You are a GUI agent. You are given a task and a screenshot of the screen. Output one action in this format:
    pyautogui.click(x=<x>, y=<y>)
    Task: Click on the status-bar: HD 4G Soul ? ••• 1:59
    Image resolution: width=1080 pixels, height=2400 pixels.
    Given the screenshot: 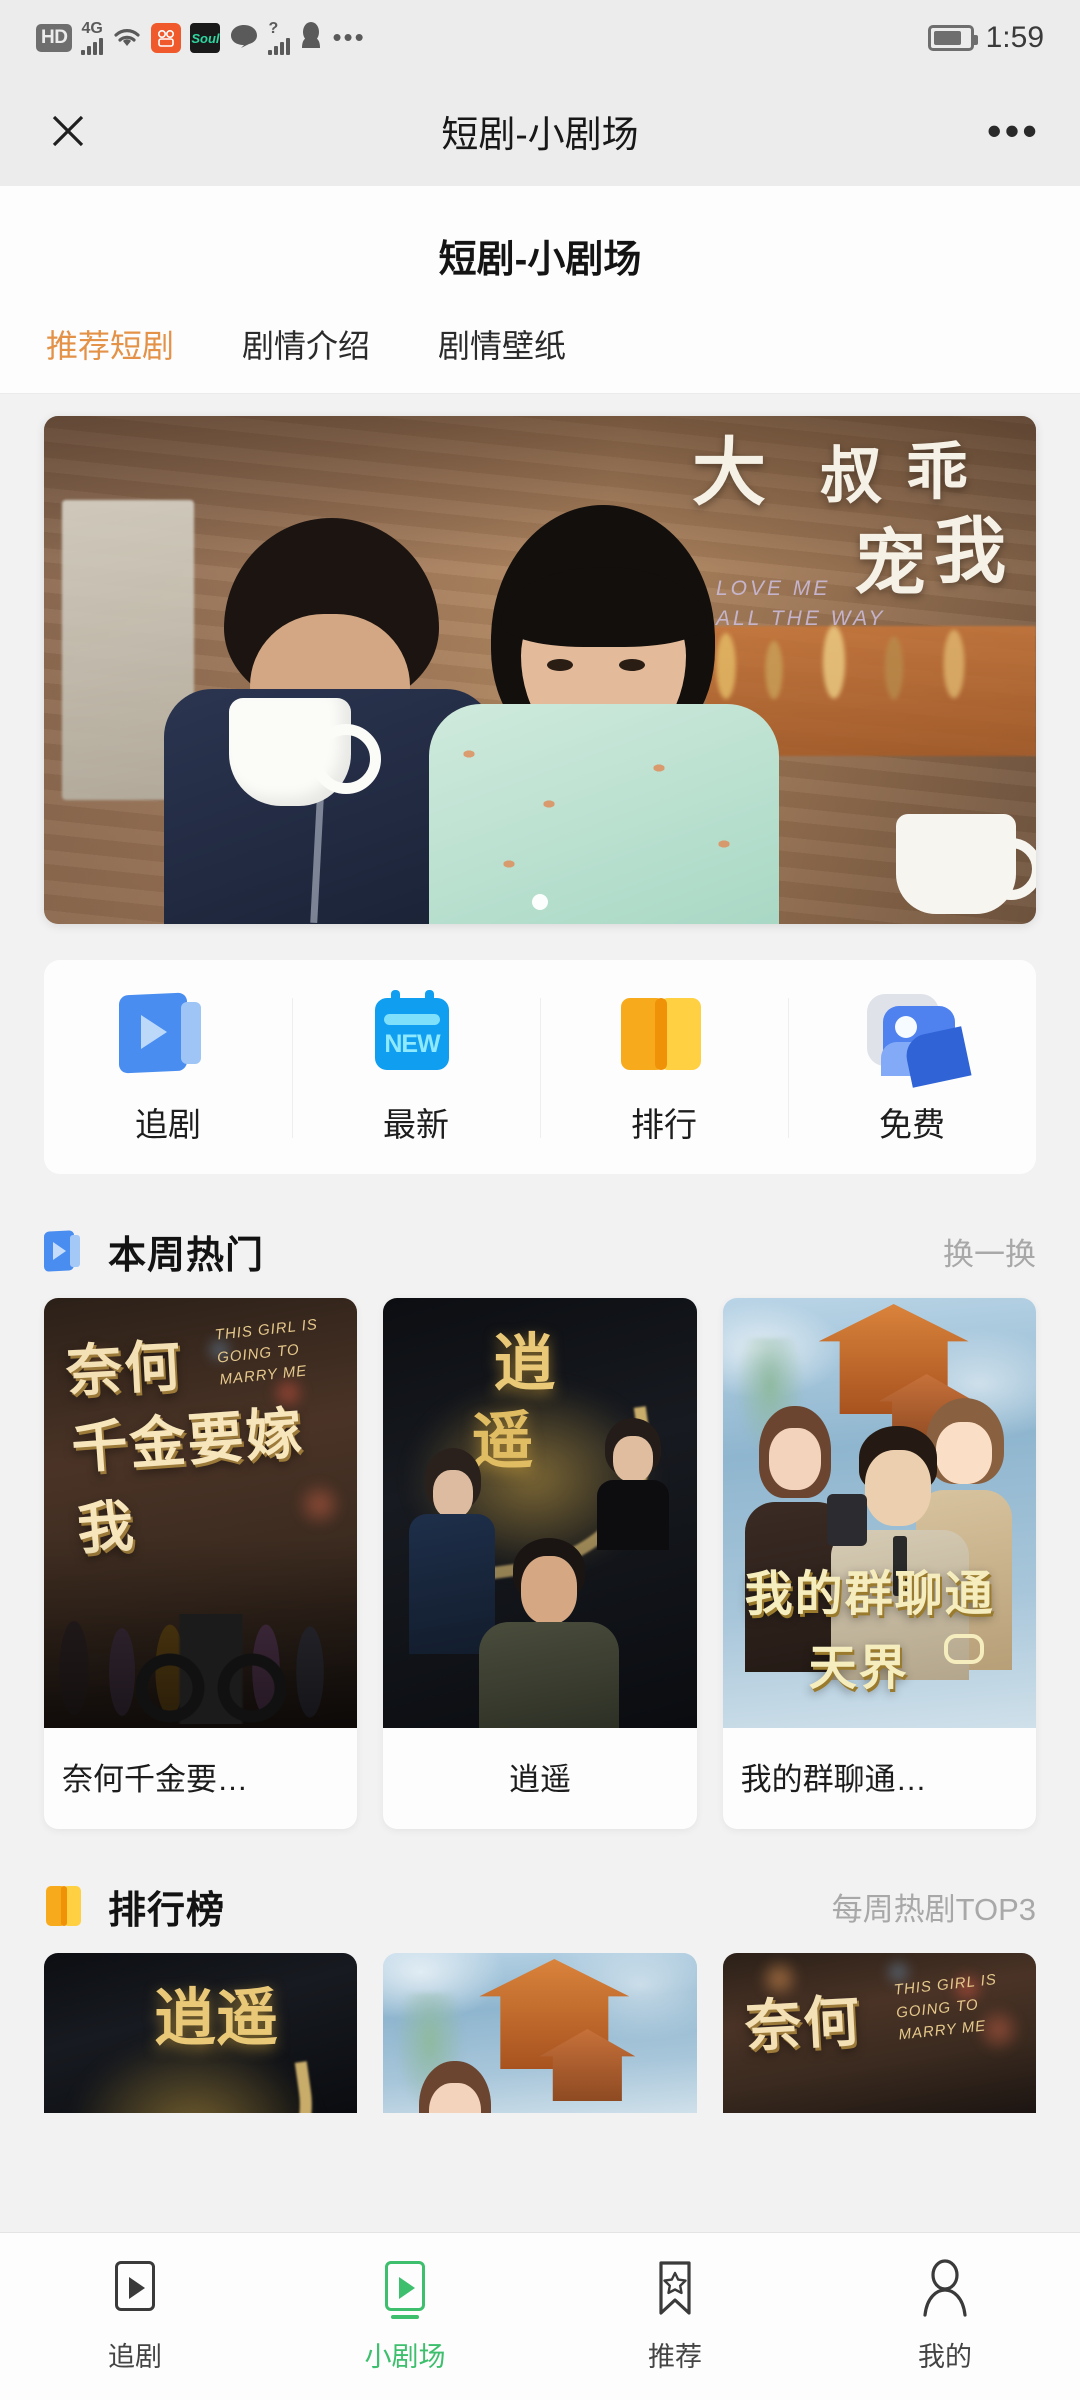 What is the action you would take?
    pyautogui.click(x=540, y=38)
    